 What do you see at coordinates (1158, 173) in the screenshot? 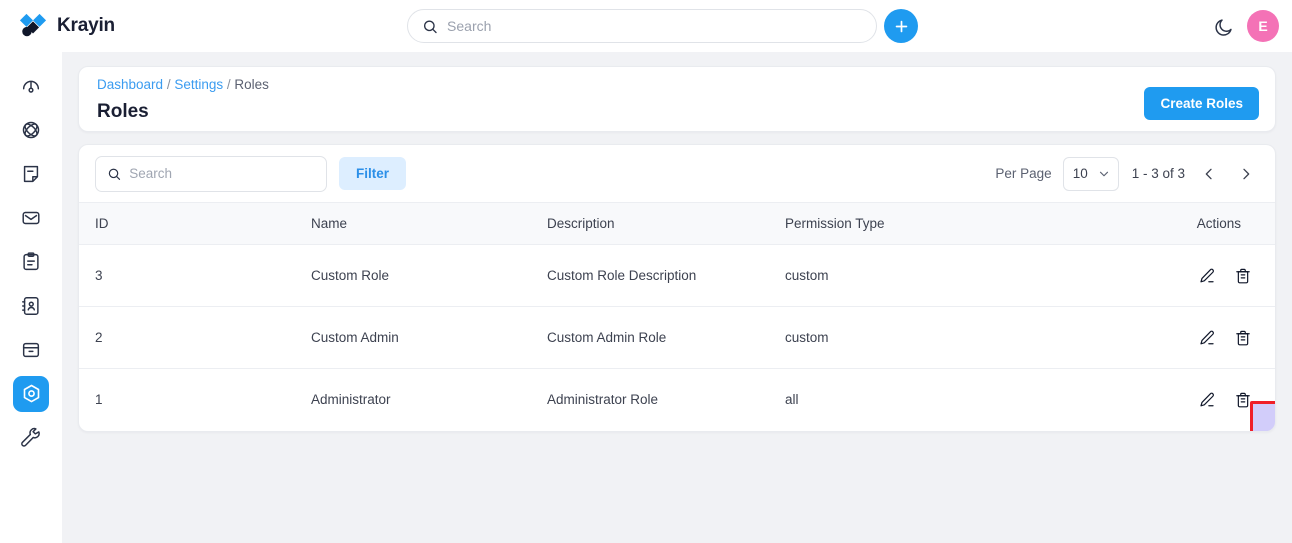
I see `pagination-range: 1 - 3 of 3` at bounding box center [1158, 173].